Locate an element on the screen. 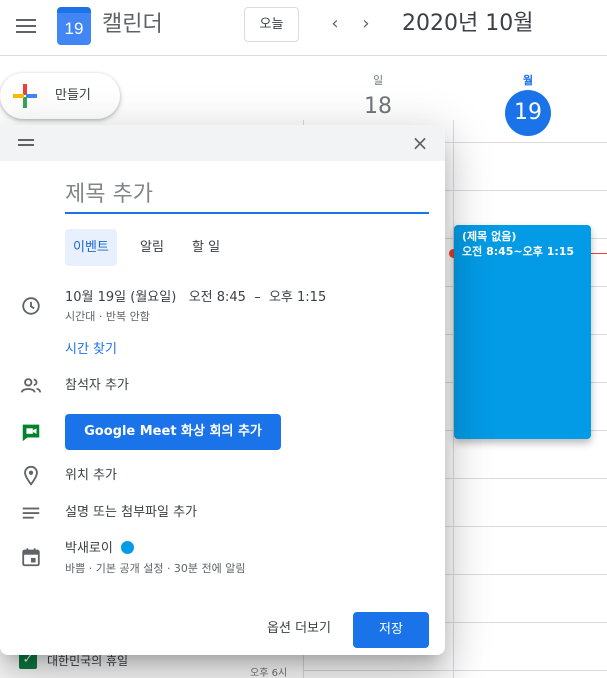 This screenshot has height=678, width=607. event-time: 오전 8:45~오후 1:15 is located at coordinates (518, 251).